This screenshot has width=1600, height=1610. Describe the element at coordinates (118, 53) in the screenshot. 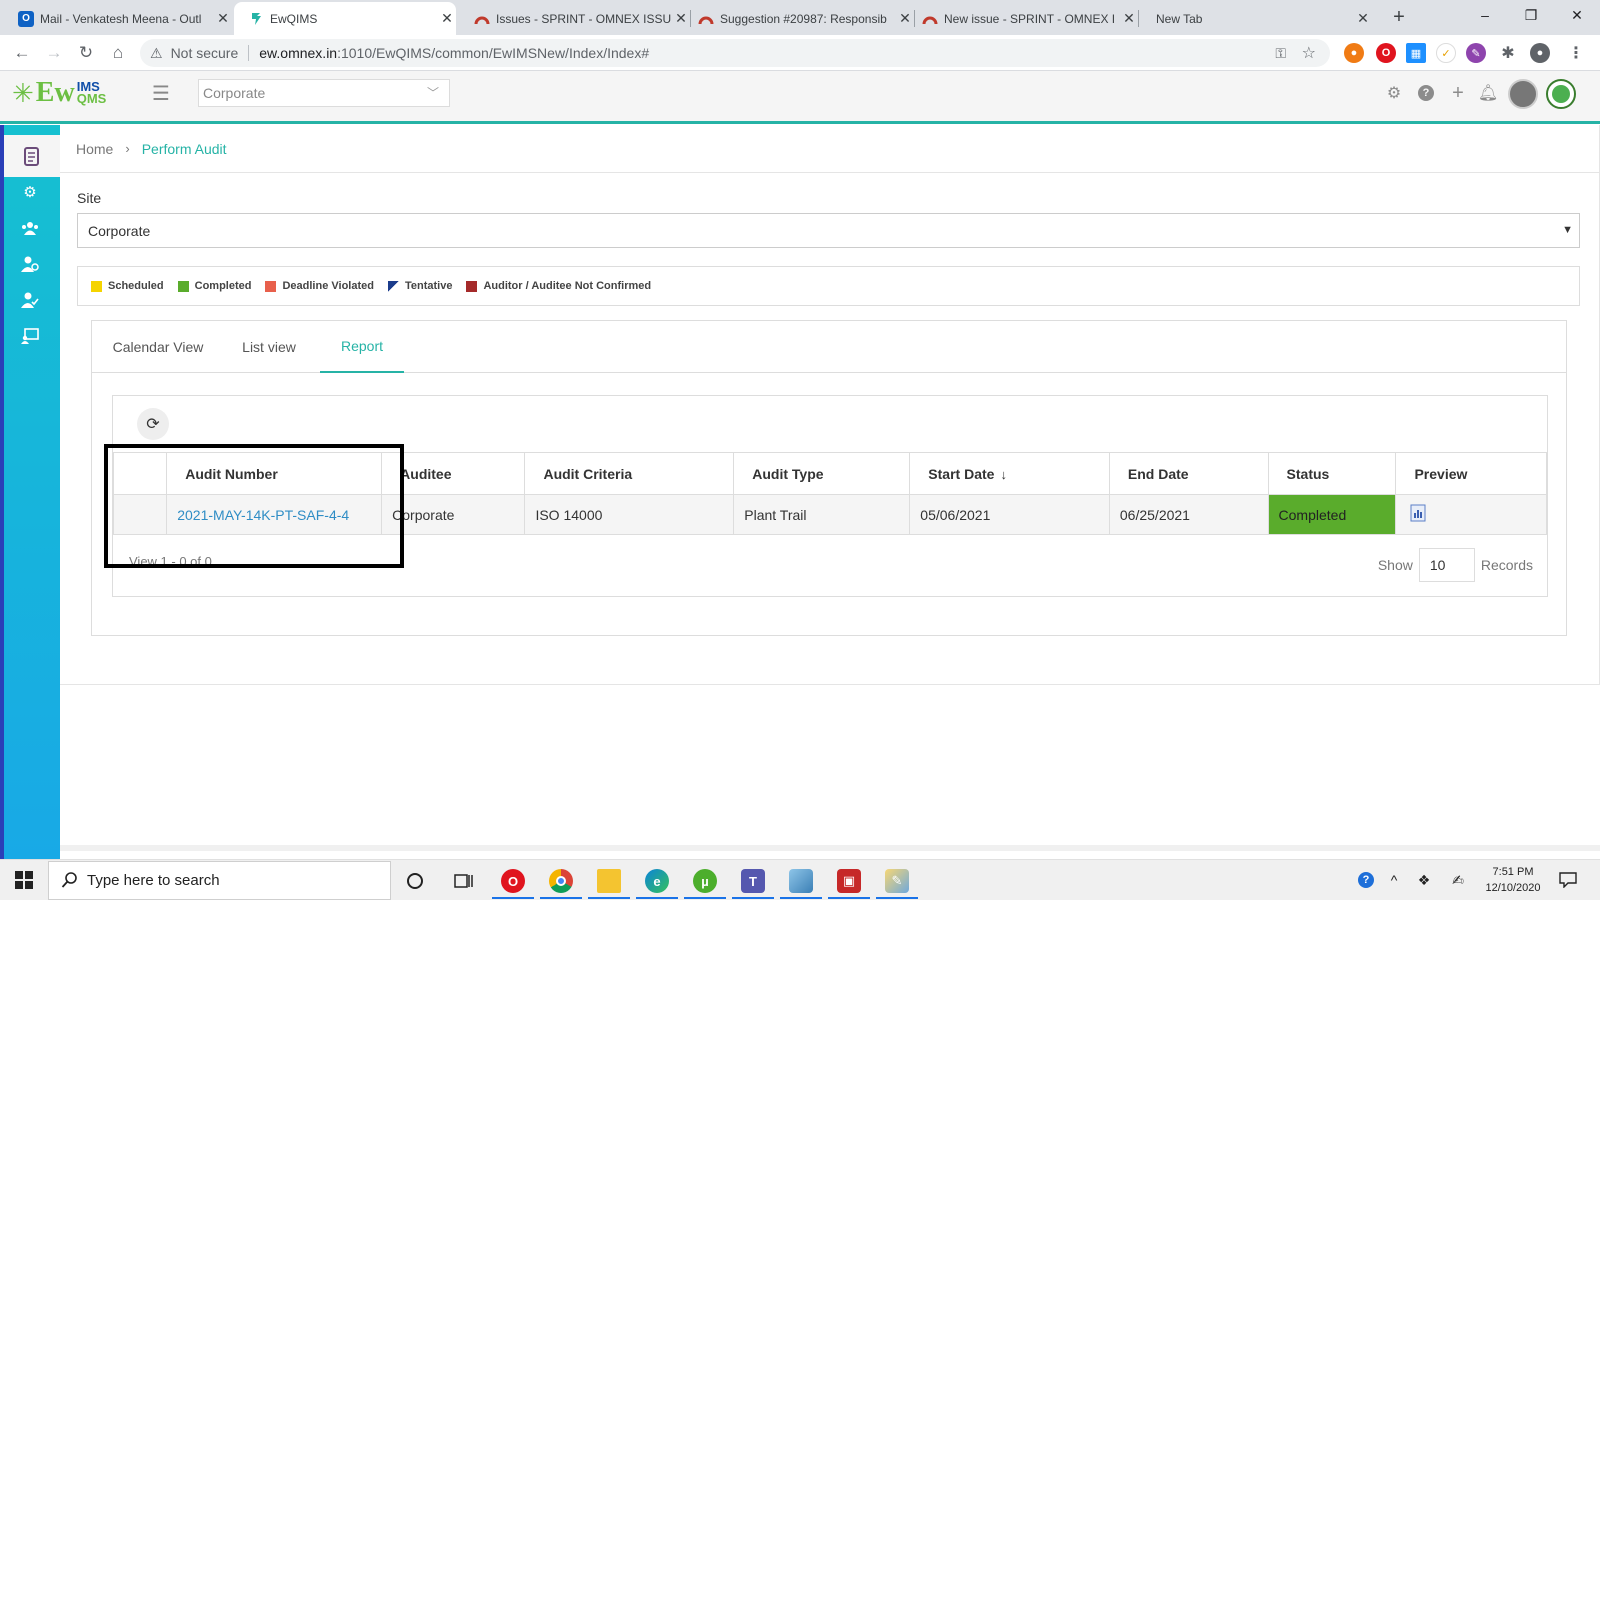

I see `home-icon: ⌂` at that location.